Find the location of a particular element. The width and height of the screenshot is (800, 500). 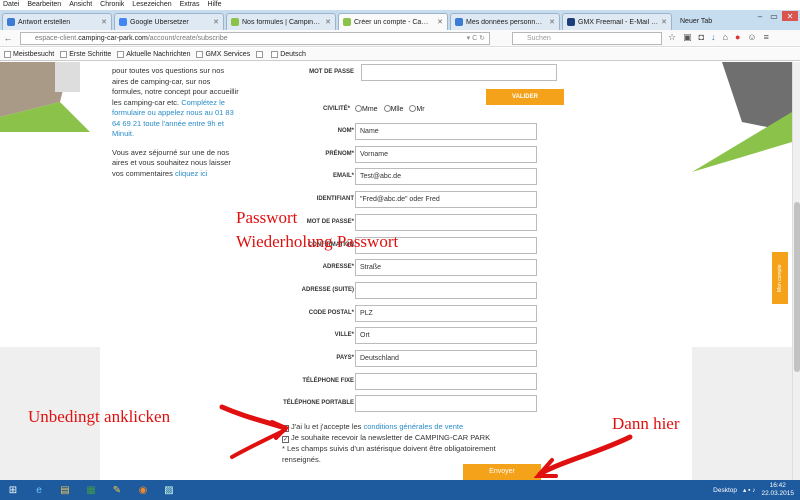

bookmark-item: GMX Services is located at coordinates (223, 54).